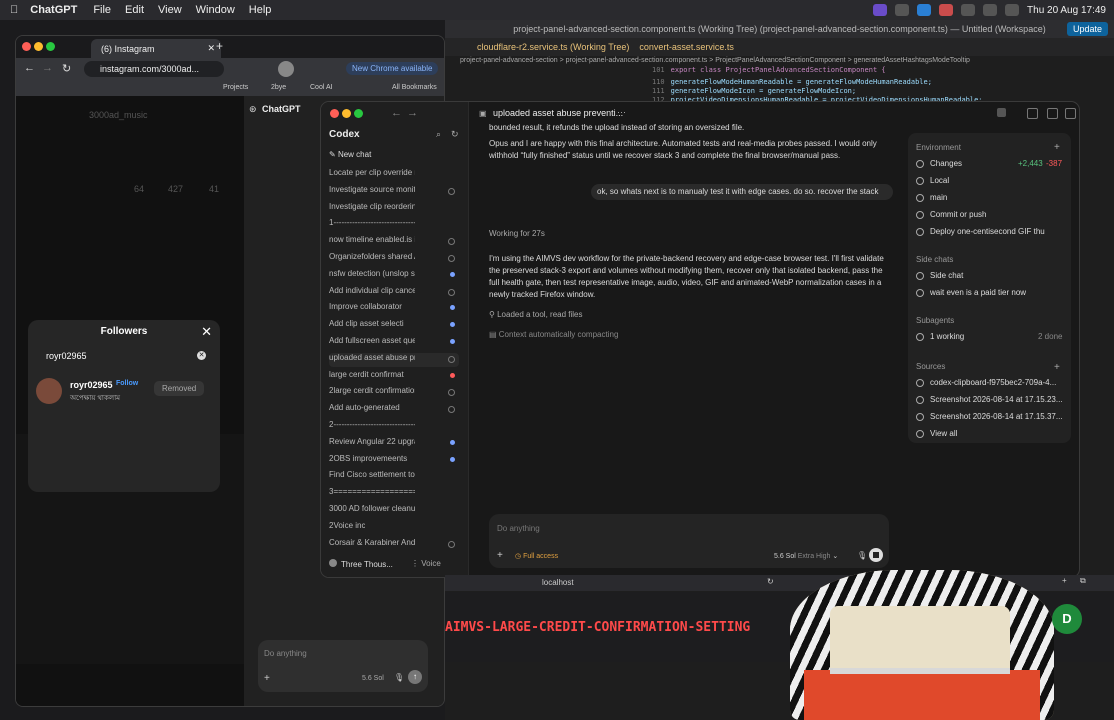  Describe the element at coordinates (394, 276) in the screenshot. I see `chat-item: nsfw detection (unslop sk` at that location.